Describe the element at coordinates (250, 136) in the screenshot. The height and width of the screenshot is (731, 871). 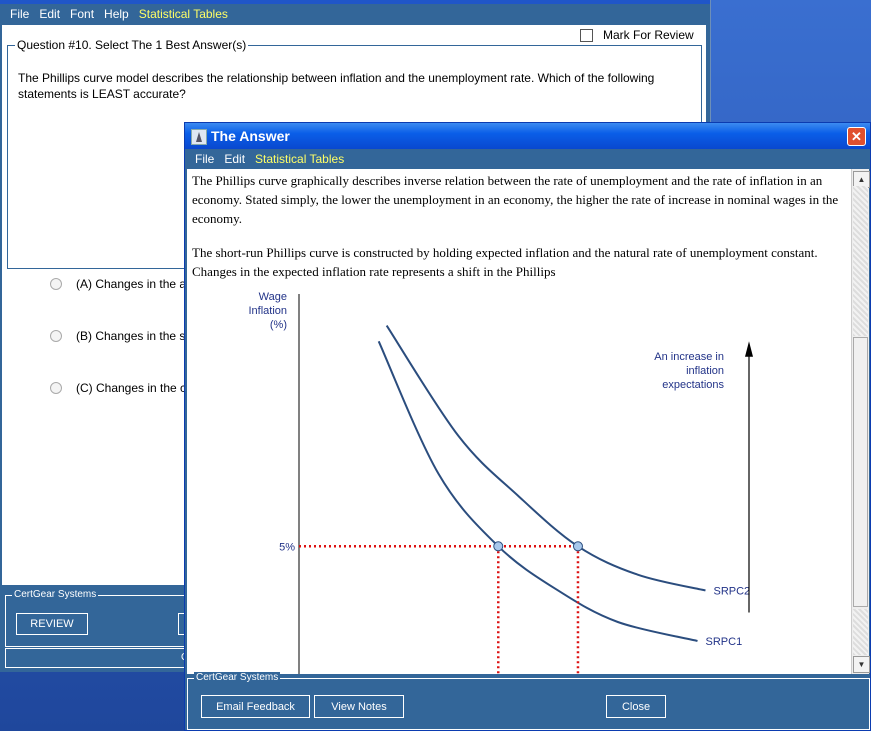
I see `answer-title: The Answer` at that location.